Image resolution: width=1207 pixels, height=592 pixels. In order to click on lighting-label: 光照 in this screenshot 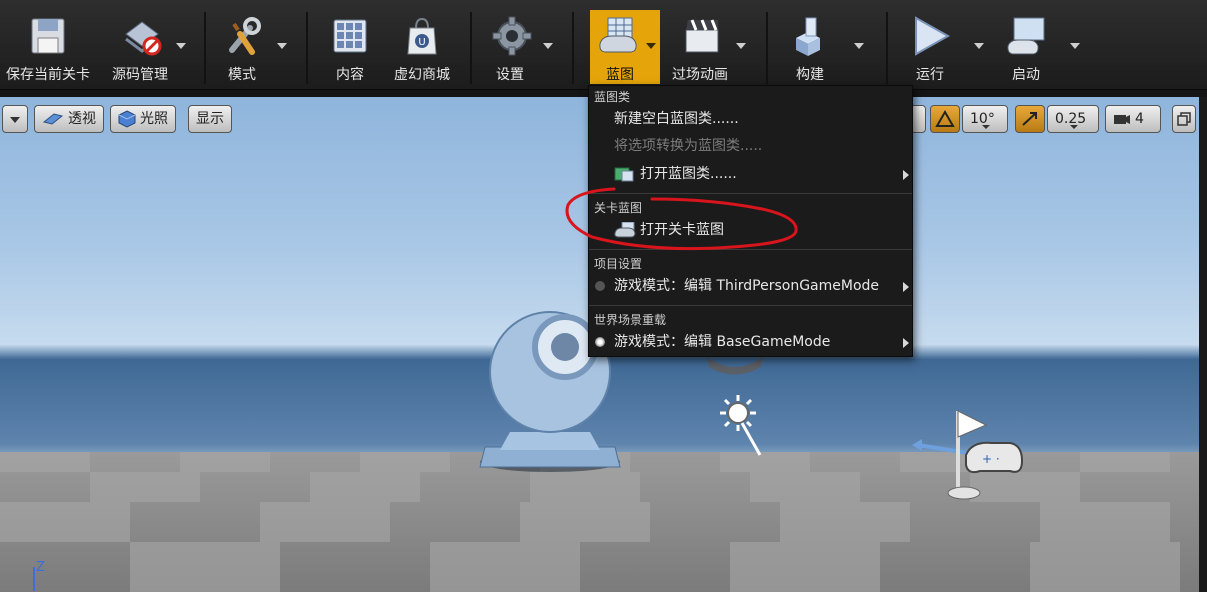, I will do `click(154, 119)`.